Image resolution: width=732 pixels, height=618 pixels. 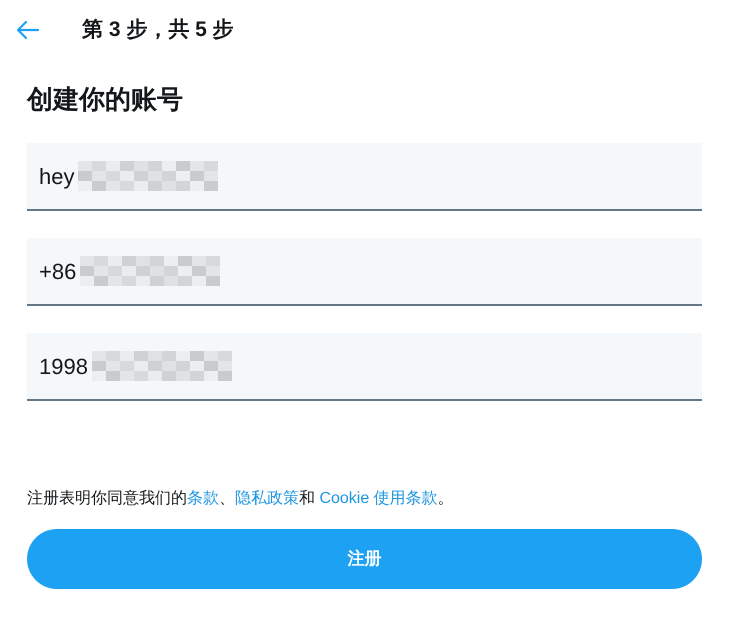 I want to click on terms-link: Cookie 使用条款, so click(x=378, y=498).